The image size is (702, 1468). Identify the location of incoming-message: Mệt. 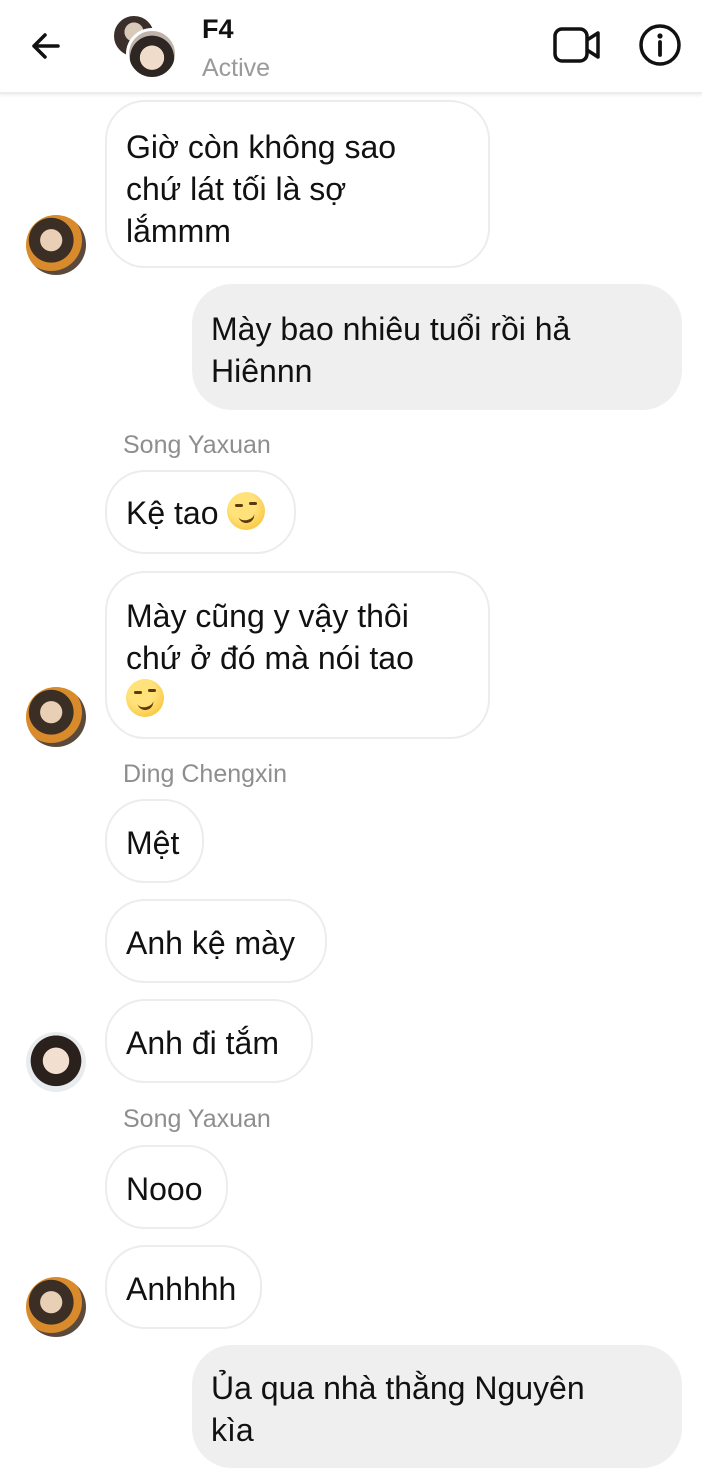
(154, 841).